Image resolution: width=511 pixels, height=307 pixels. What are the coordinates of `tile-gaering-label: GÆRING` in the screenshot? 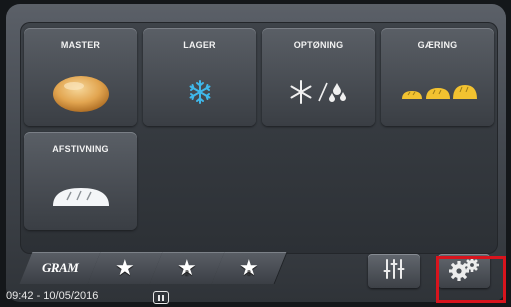 It's located at (437, 45).